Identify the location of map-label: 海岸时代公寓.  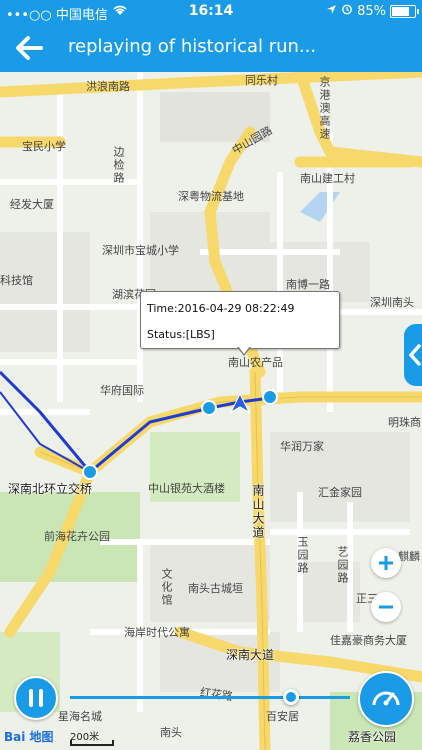
(157, 632).